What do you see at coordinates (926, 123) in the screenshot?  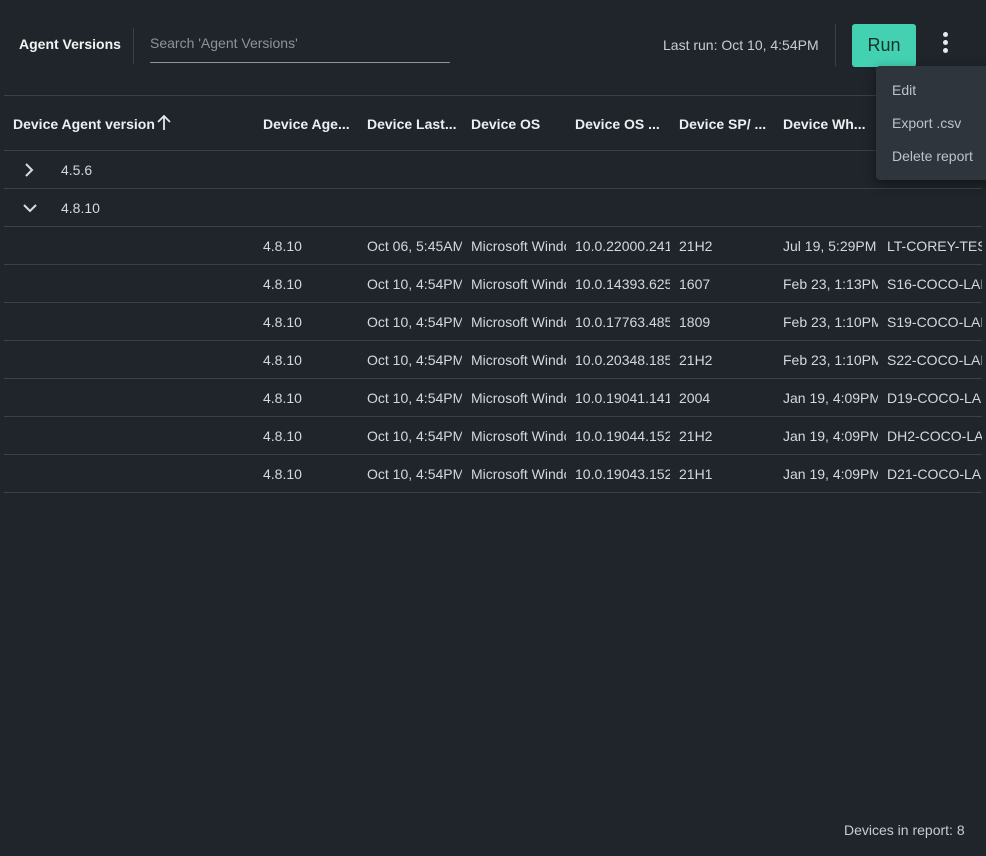 I see `menu-item-export-csv: Export .csv` at bounding box center [926, 123].